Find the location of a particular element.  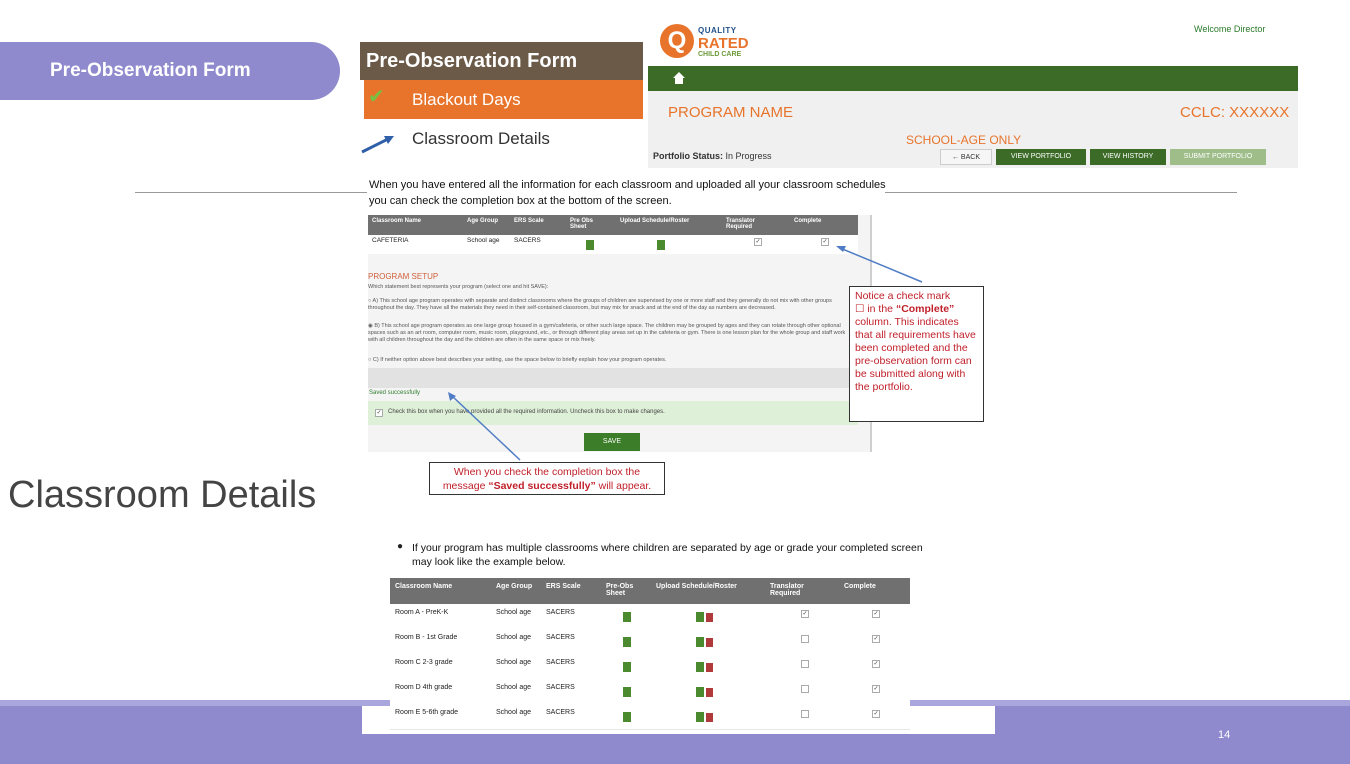

callout-right-part1: Notice a check mark is located at coordinates (903, 296).